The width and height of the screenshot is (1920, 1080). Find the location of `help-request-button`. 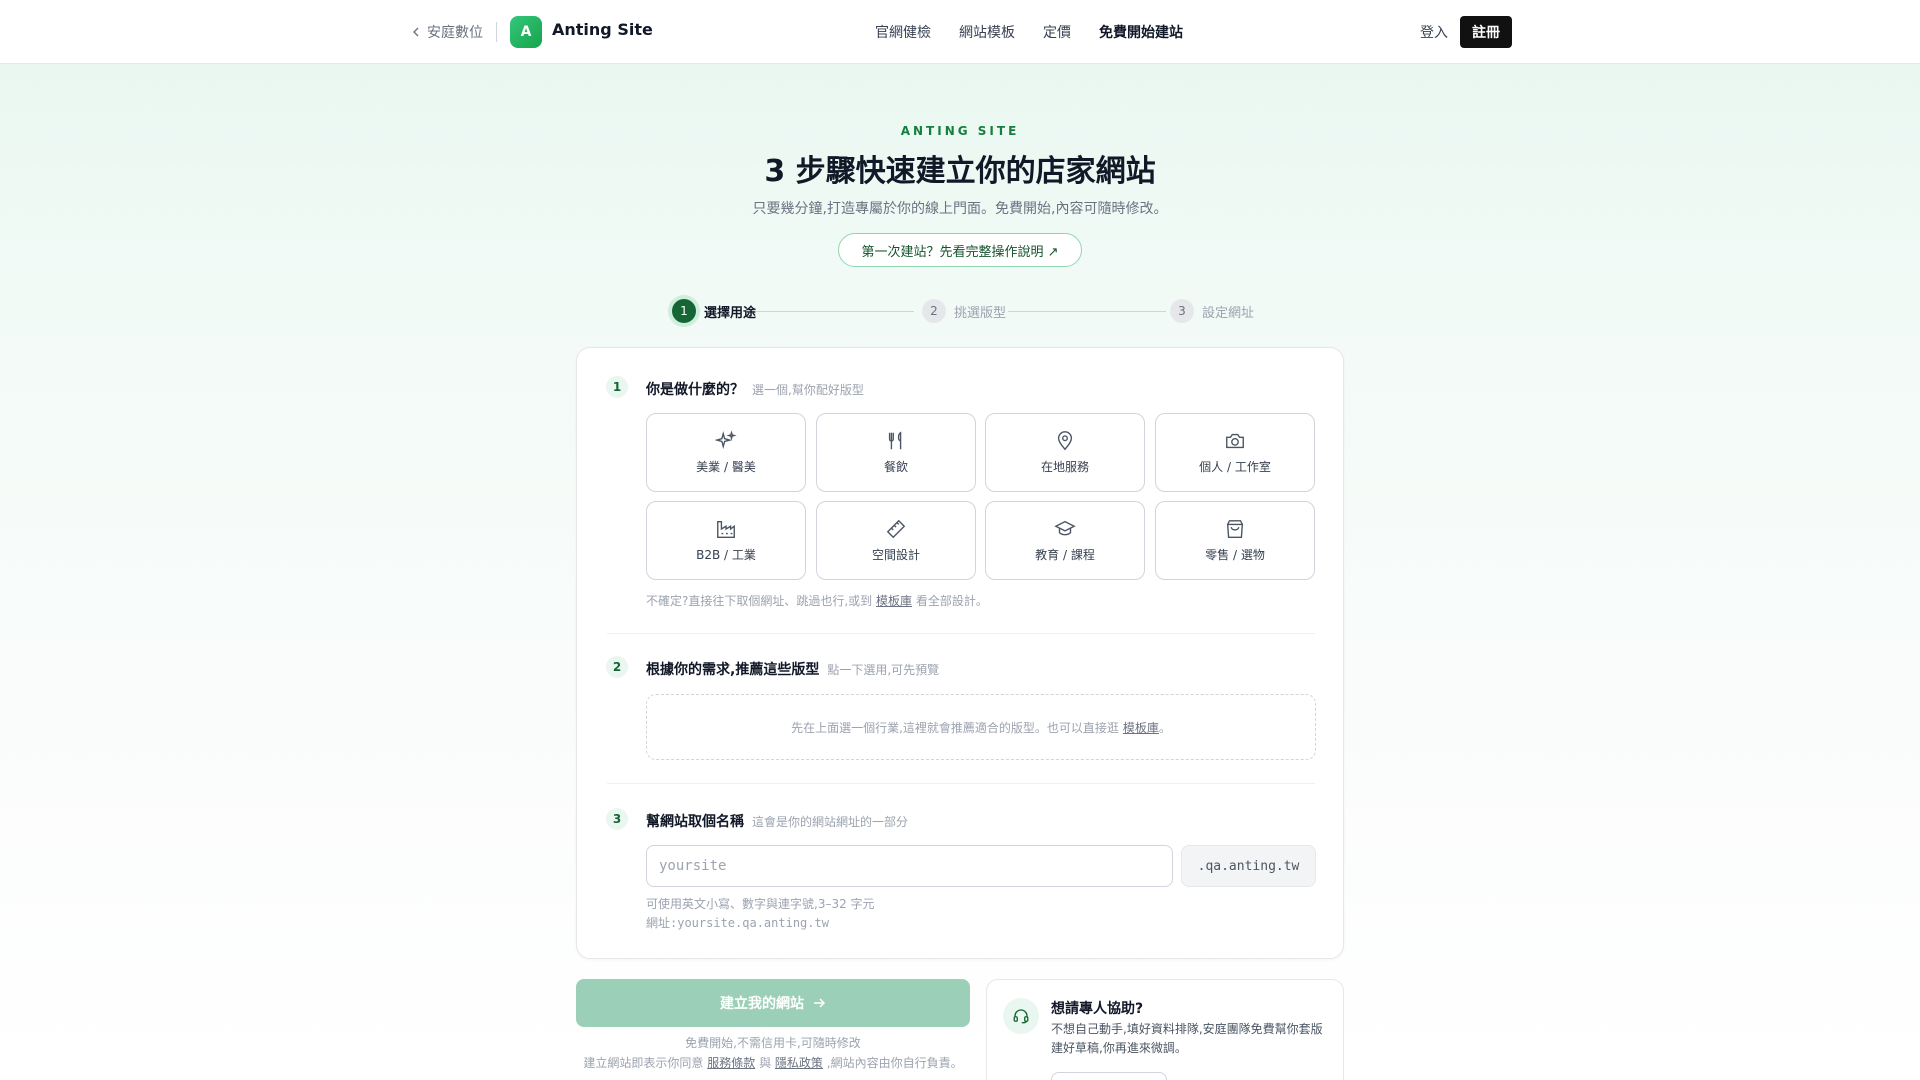

help-request-button is located at coordinates (1109, 1076).